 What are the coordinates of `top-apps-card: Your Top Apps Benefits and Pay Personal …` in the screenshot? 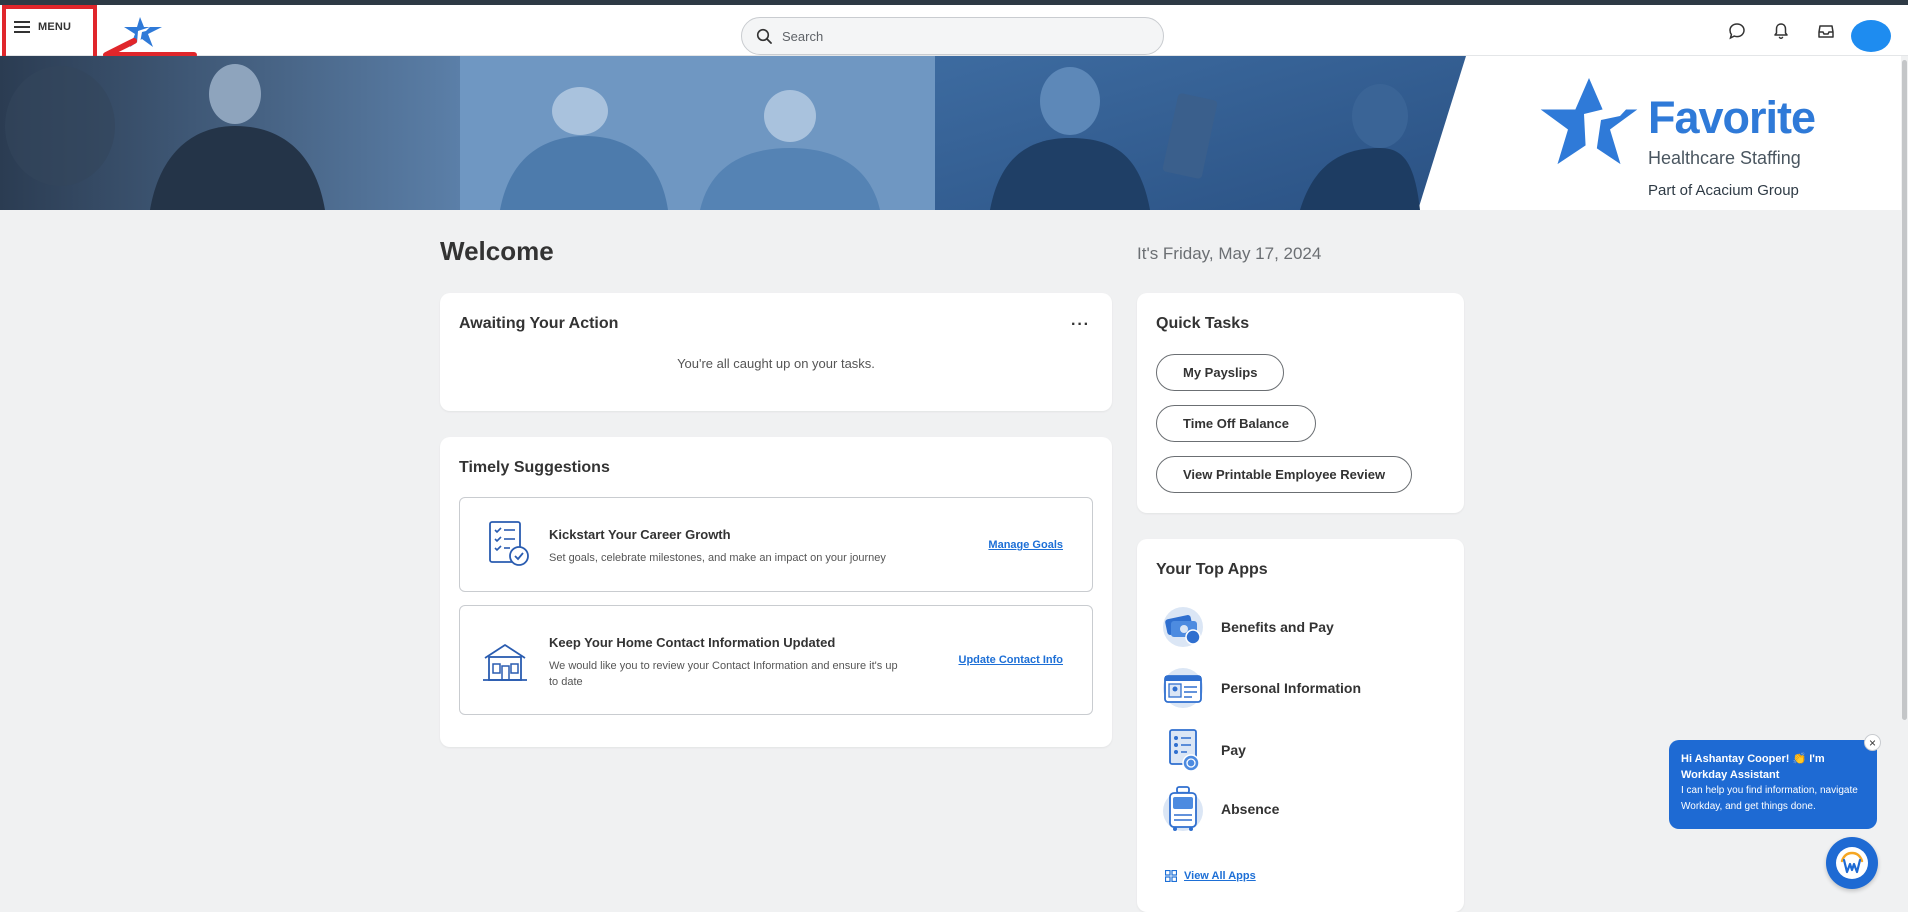 It's located at (1300, 725).